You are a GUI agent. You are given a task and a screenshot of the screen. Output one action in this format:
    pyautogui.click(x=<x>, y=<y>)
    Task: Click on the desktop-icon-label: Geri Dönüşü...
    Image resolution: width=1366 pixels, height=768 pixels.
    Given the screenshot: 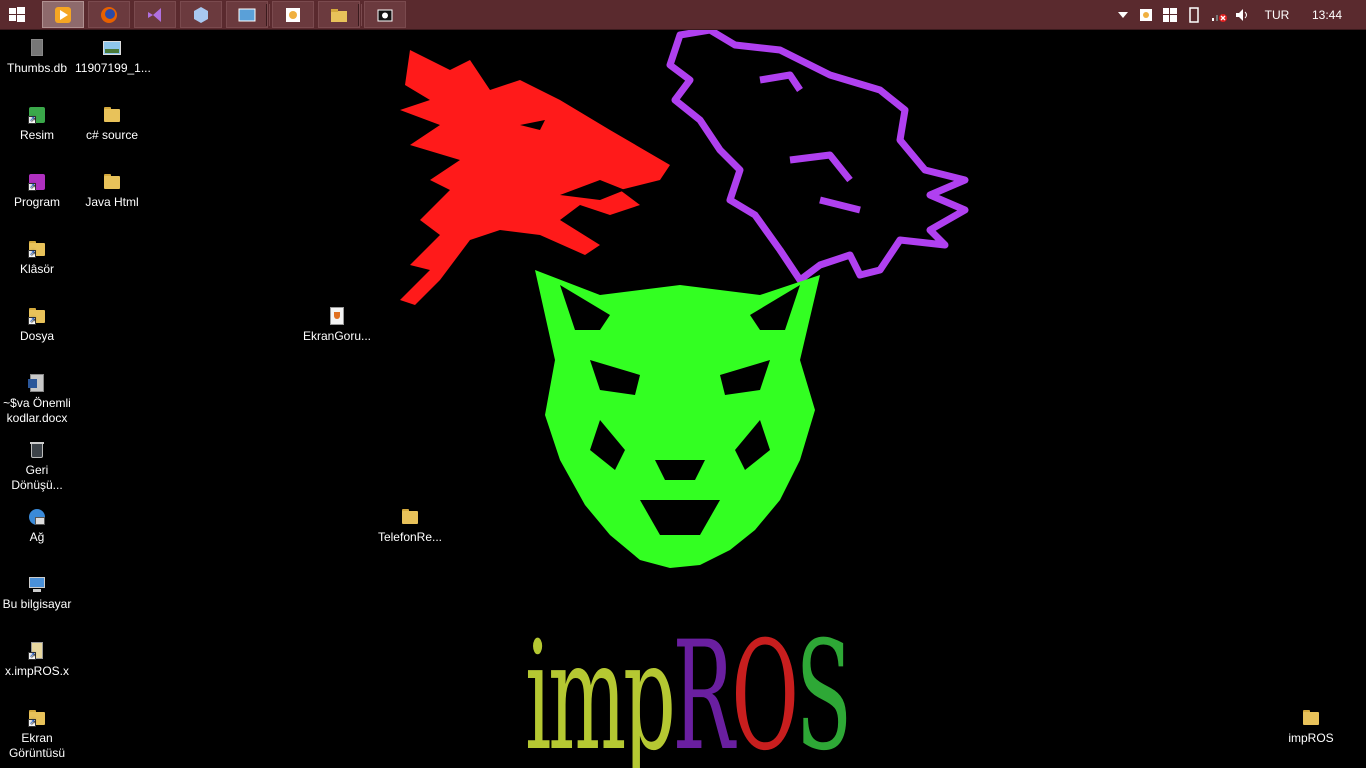 What is the action you would take?
    pyautogui.click(x=37, y=477)
    